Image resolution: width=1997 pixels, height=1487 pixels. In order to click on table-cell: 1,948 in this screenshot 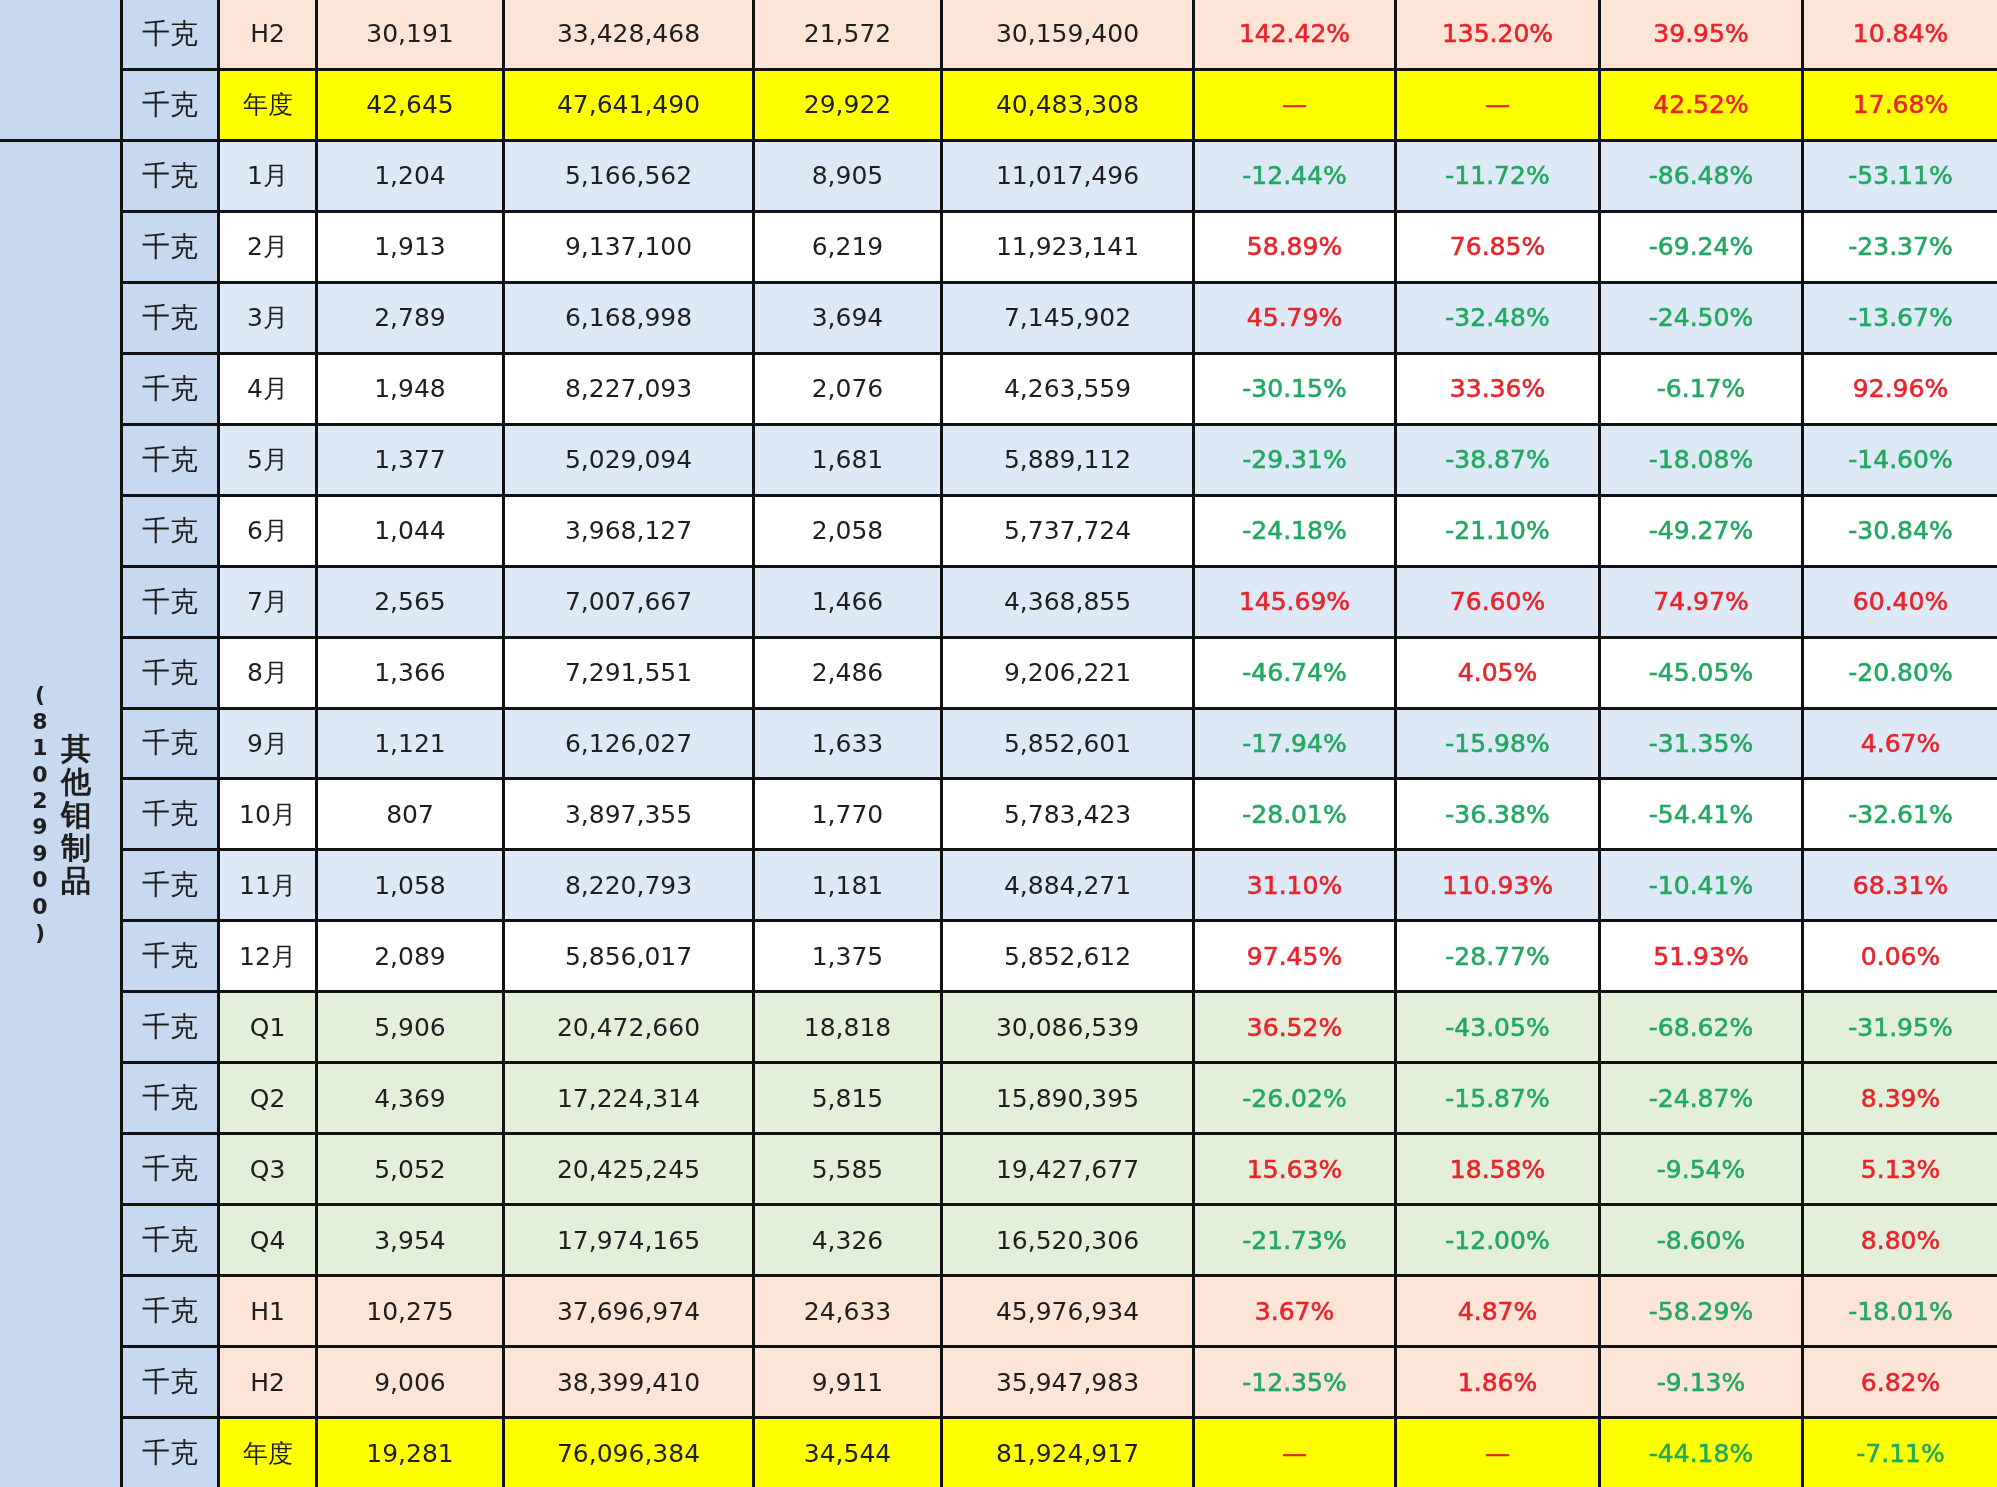, I will do `click(410, 388)`.